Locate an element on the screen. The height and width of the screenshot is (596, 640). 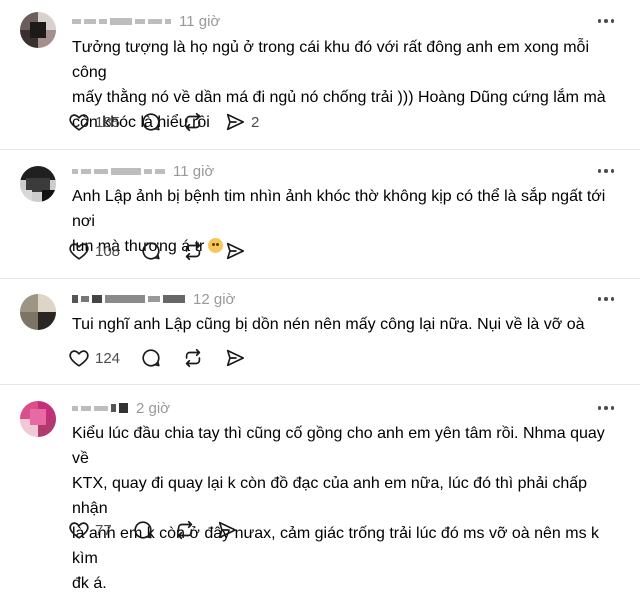
post-timestamp: 2 giờ is located at coordinates (153, 408).